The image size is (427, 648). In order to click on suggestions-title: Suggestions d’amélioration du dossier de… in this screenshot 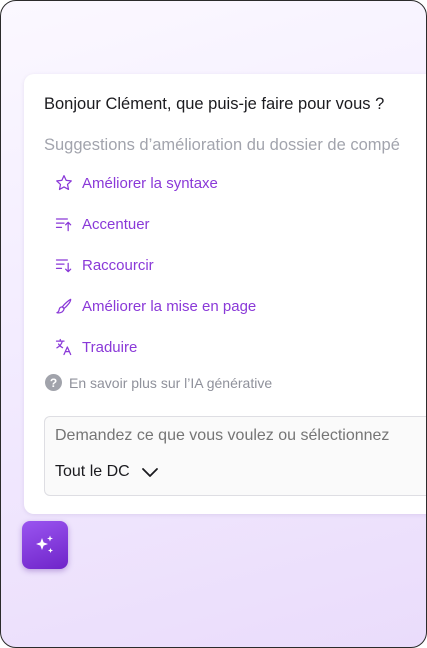, I will do `click(222, 145)`.